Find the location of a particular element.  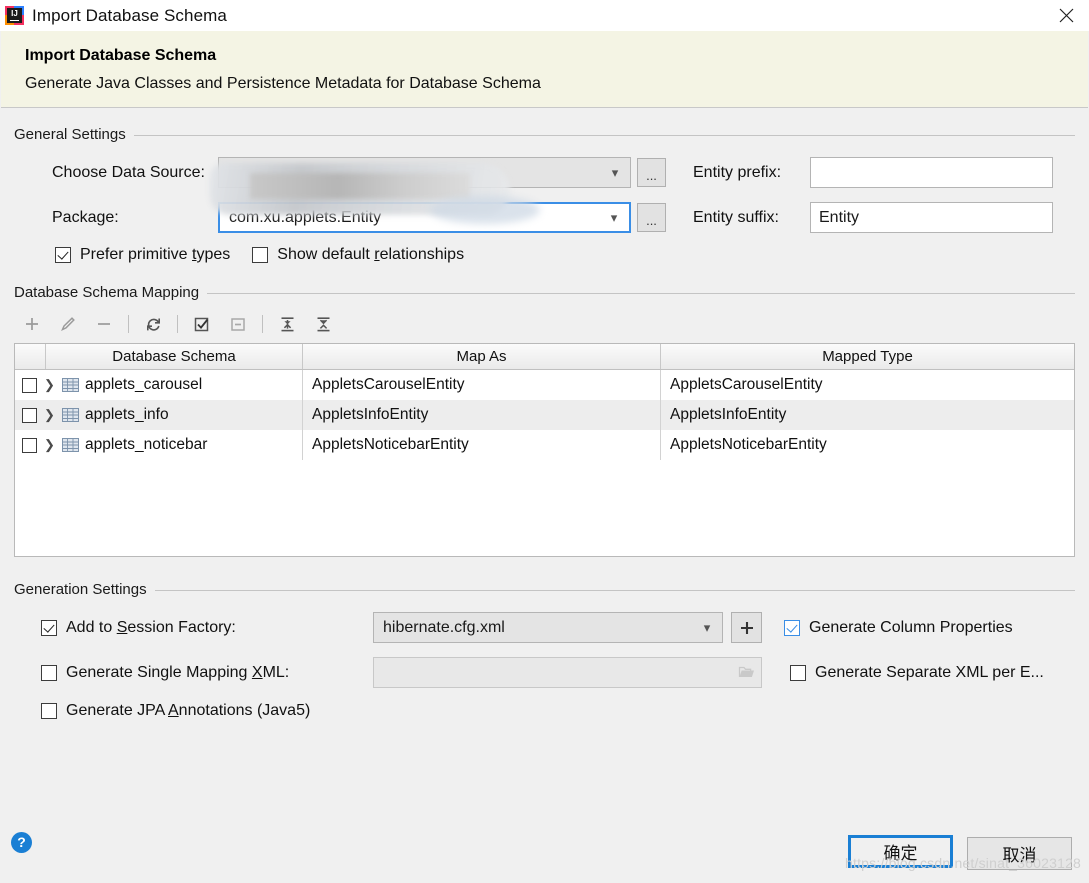

edit-pencil-icon is located at coordinates (68, 324).